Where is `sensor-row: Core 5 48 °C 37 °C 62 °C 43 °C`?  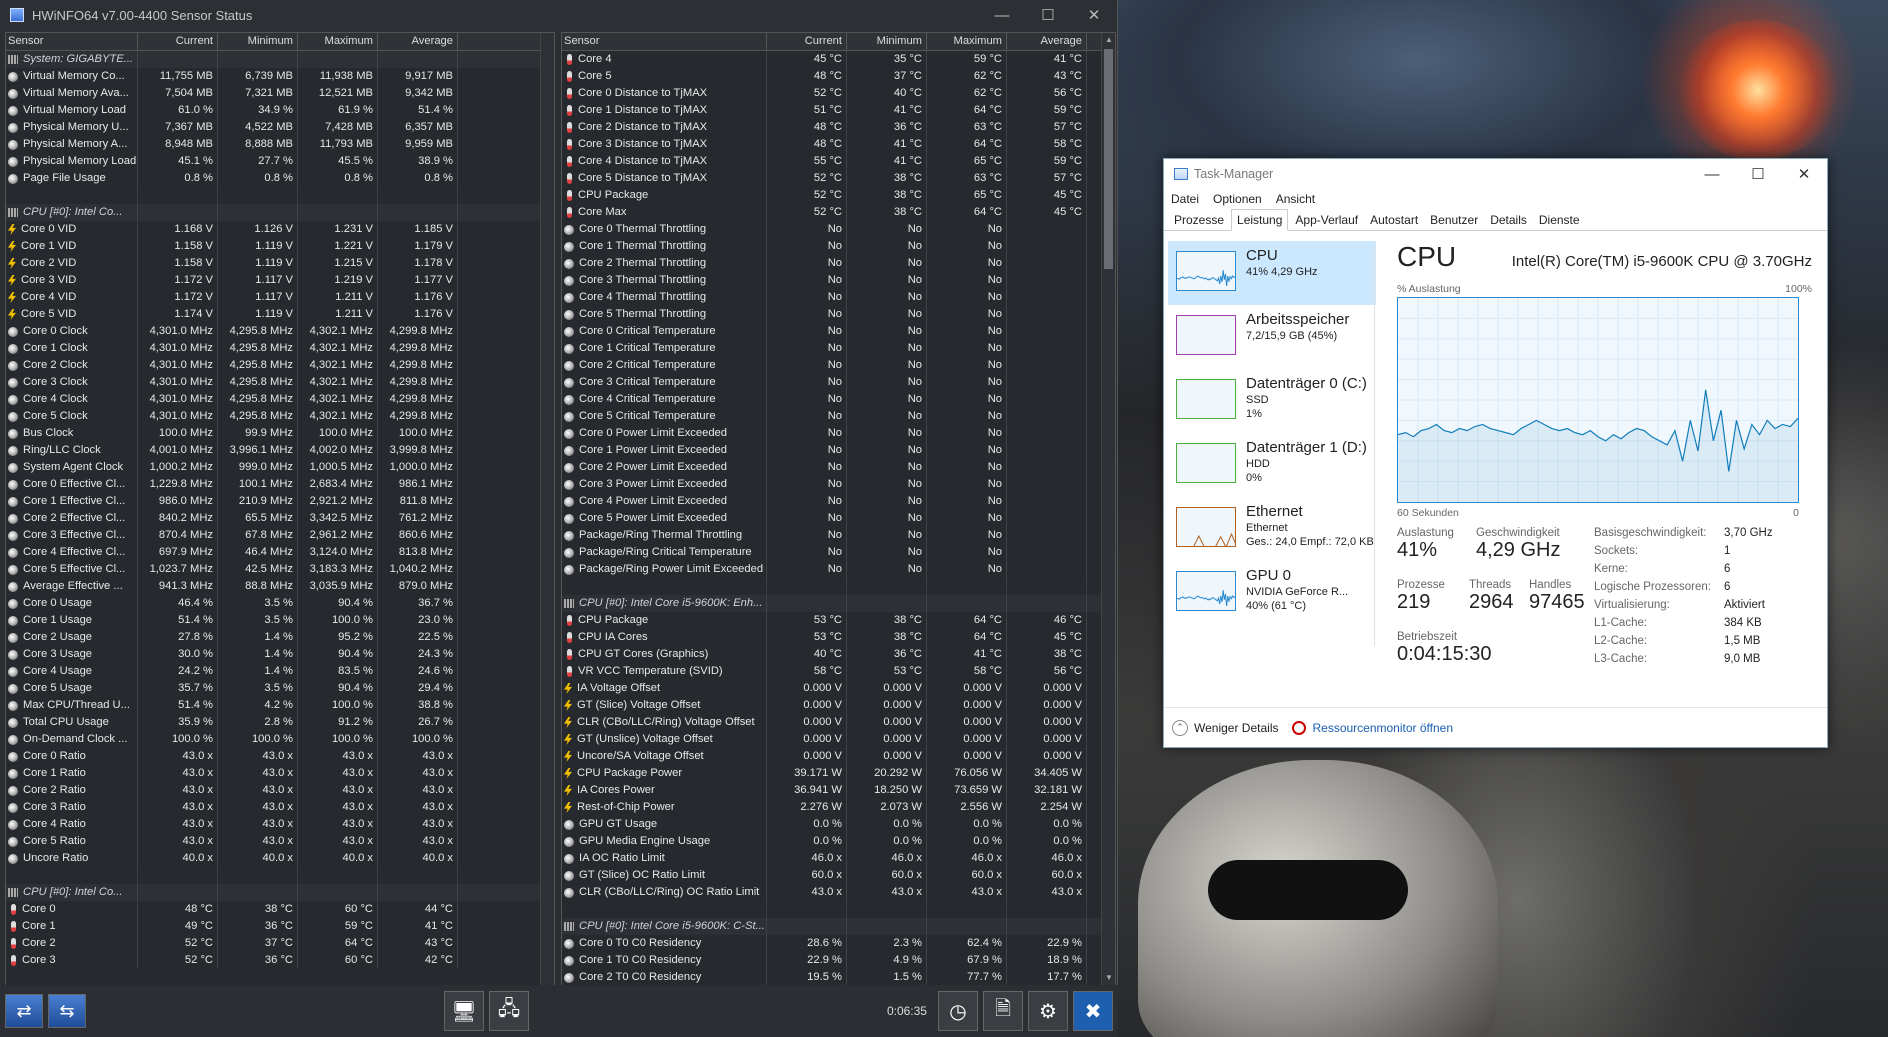
sensor-row: Core 5 48 °C 37 °C 62 °C 43 °C is located at coordinates (838, 76).